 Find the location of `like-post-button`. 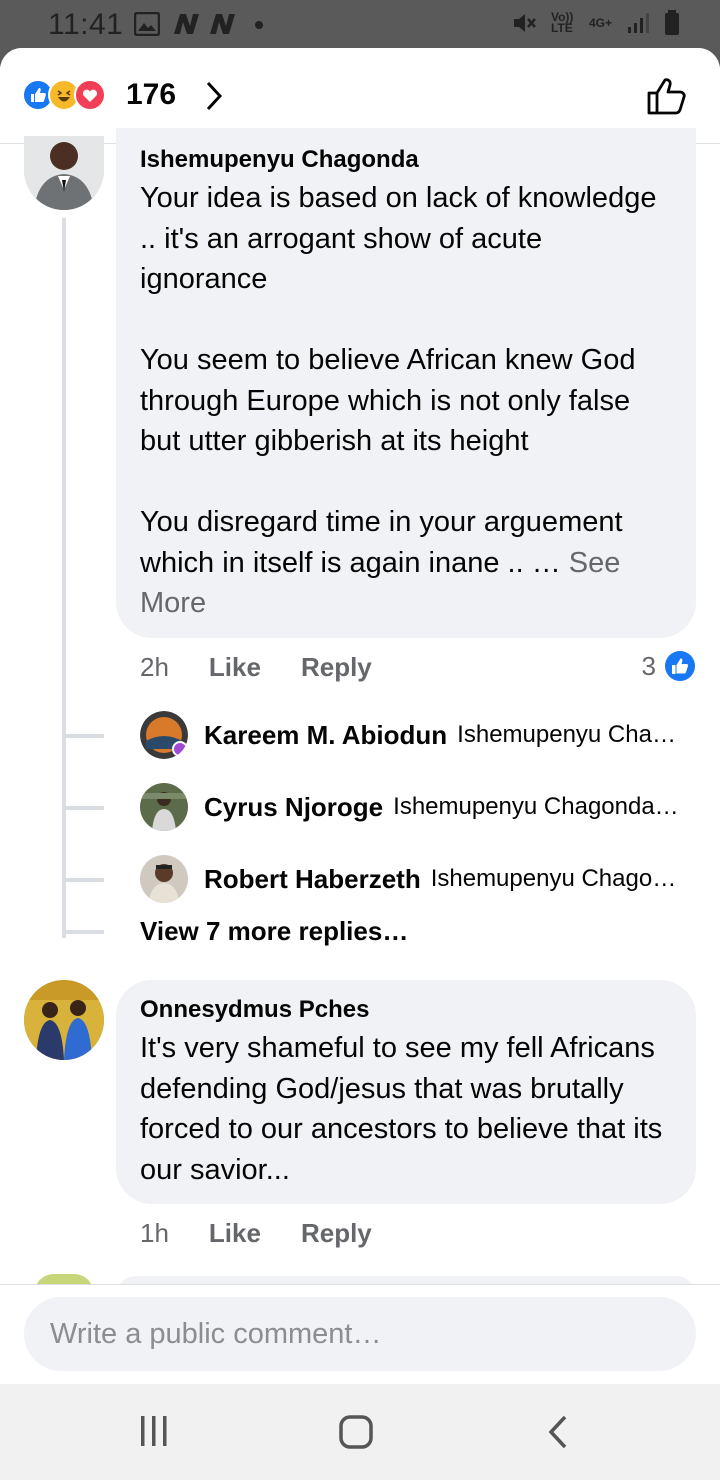

like-post-button is located at coordinates (668, 96).